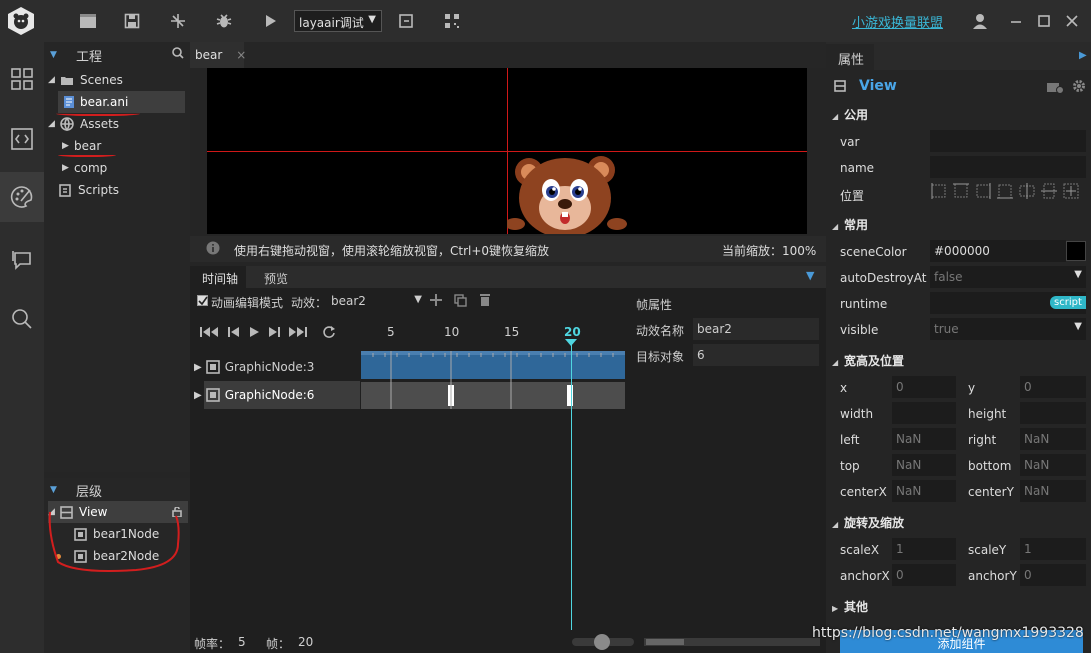  Describe the element at coordinates (84, 168) in the screenshot. I see `tree-item-comp: ▶ comp` at that location.